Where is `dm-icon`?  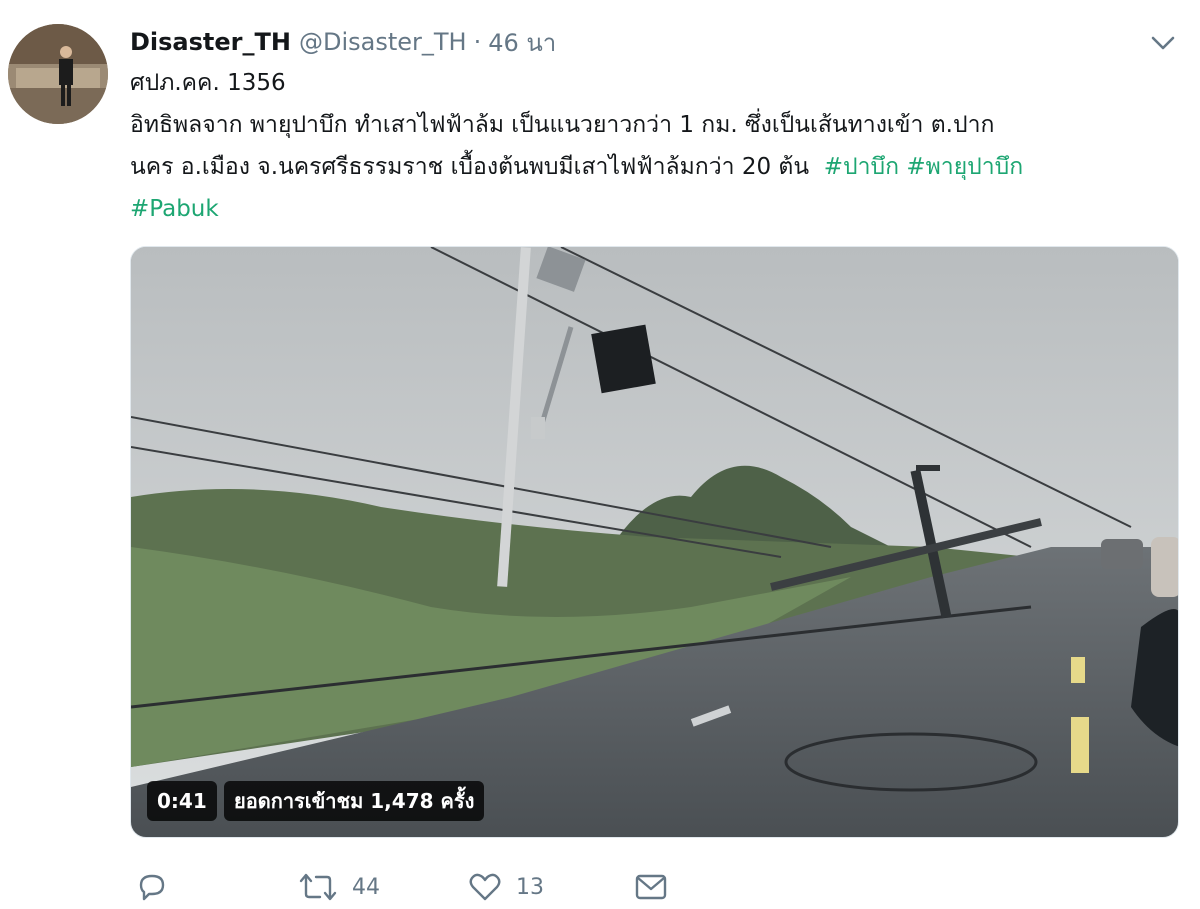
dm-icon is located at coordinates (651, 887).